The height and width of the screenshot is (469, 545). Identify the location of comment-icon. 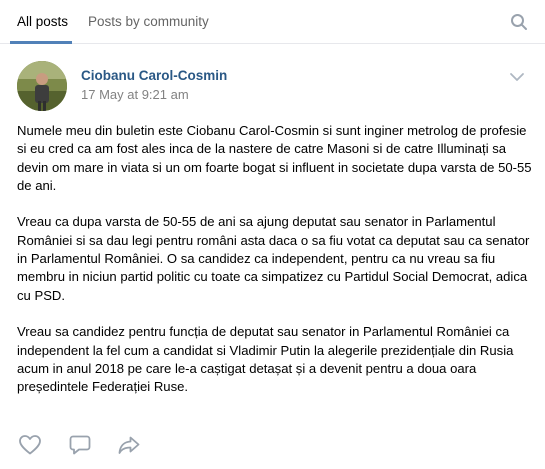
(80, 445).